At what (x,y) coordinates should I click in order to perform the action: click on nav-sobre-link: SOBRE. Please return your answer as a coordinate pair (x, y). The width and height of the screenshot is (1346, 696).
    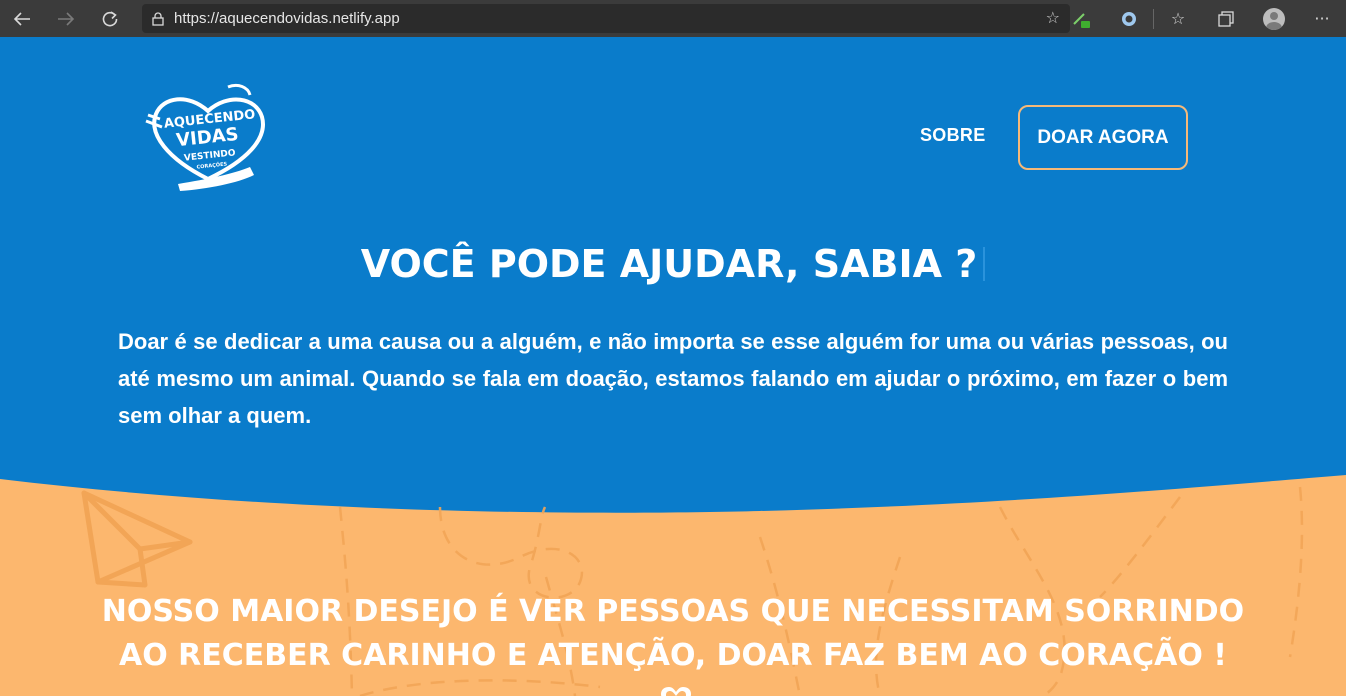
    Looking at the image, I should click on (953, 135).